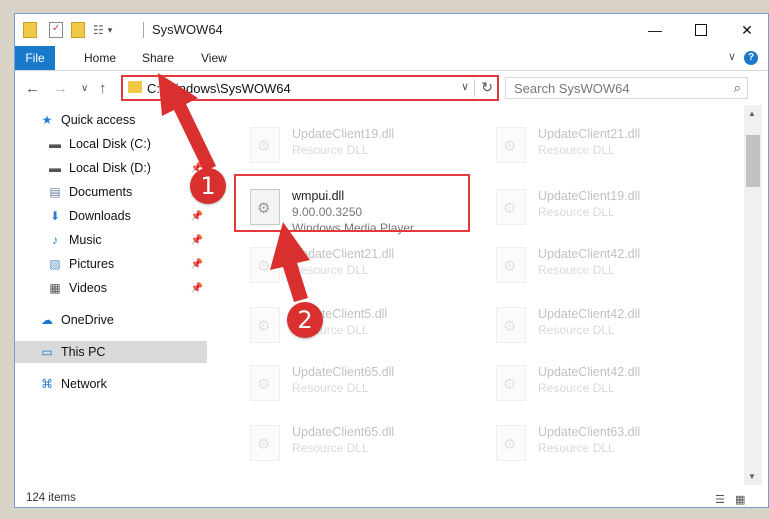 The height and width of the screenshot is (519, 769). I want to click on step-2-badge: 2, so click(305, 320).